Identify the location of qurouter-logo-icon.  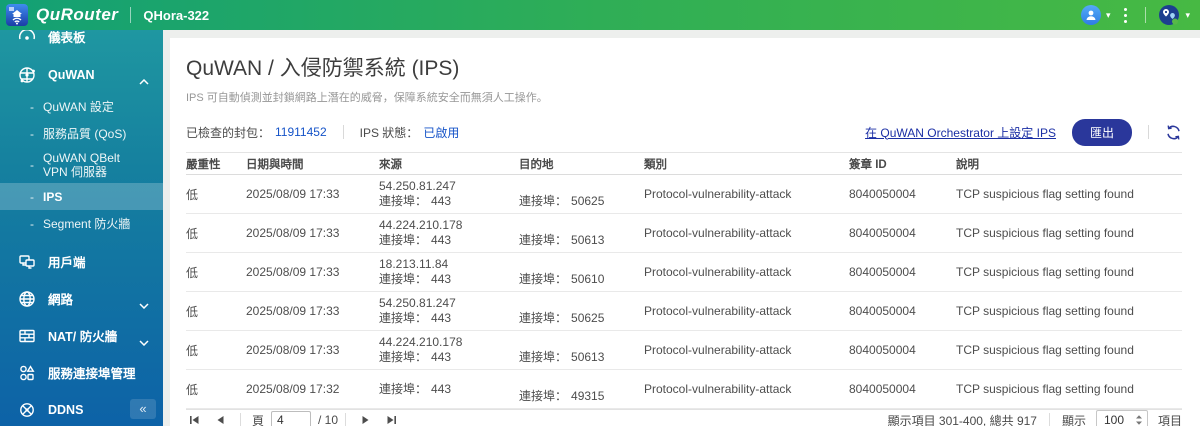
(17, 15).